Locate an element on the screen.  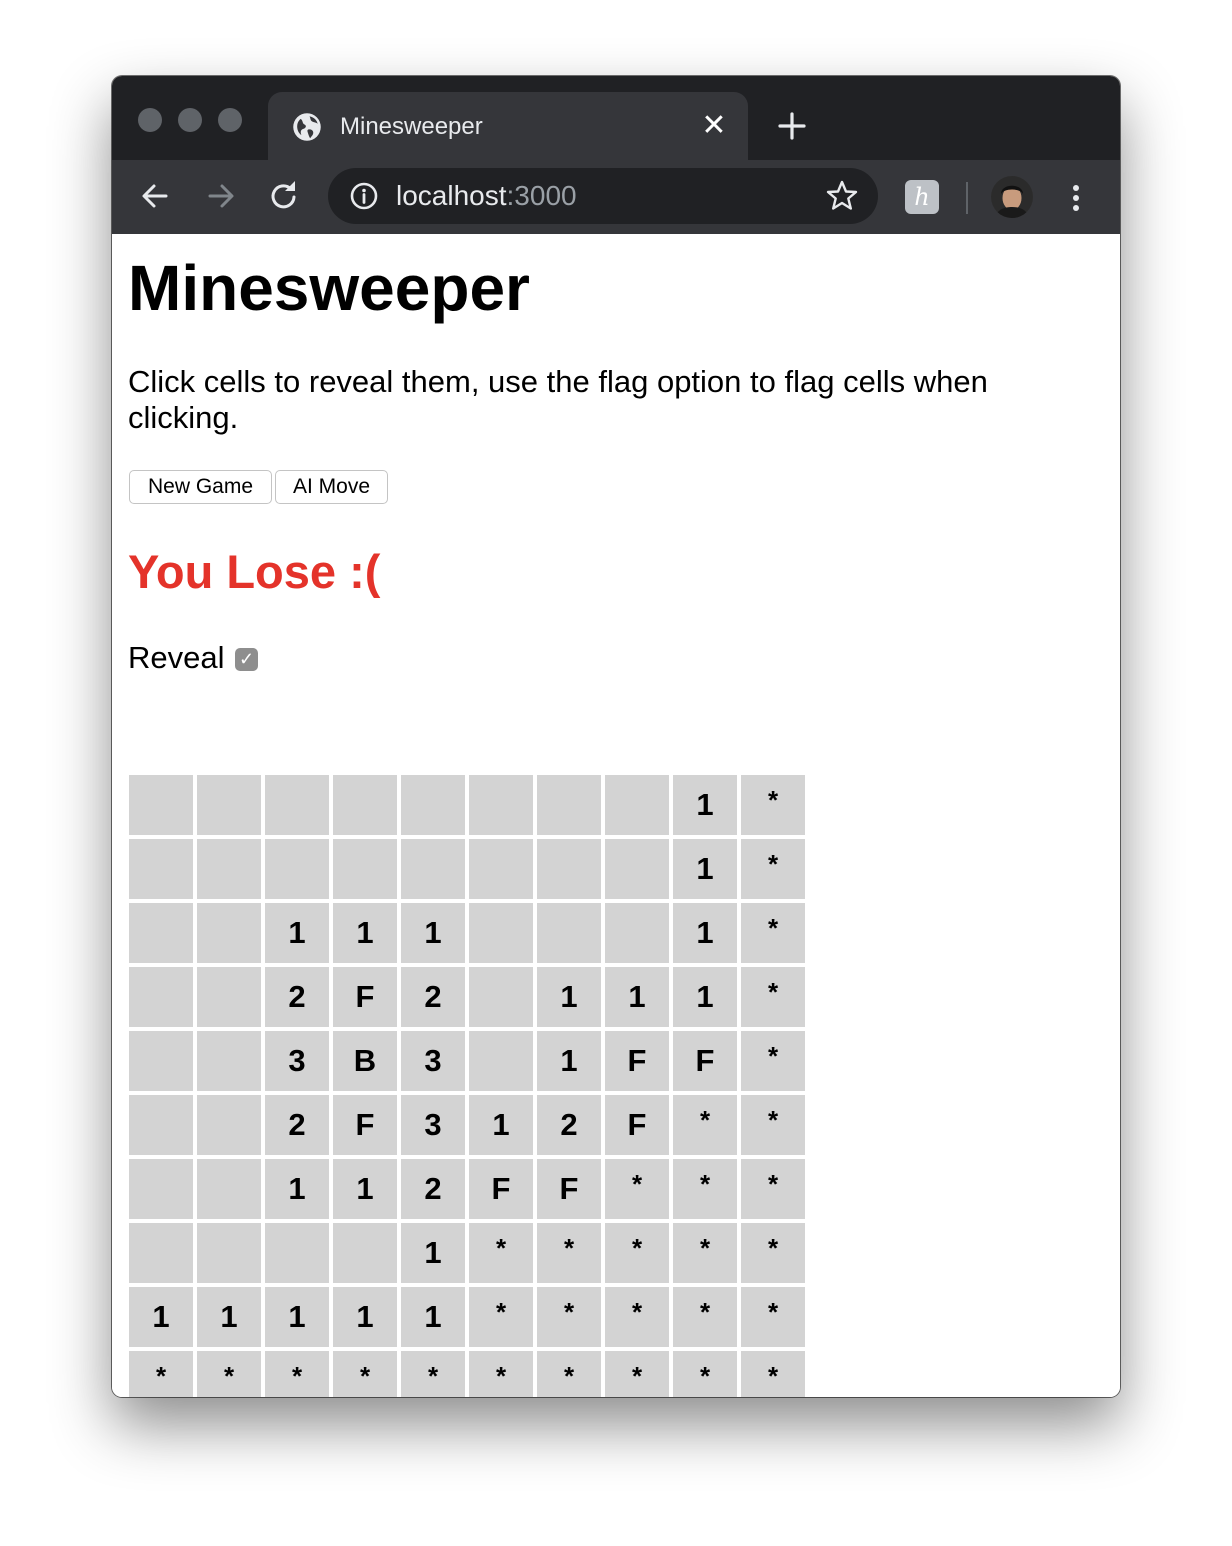
forward-arrow-icon is located at coordinates (220, 196).